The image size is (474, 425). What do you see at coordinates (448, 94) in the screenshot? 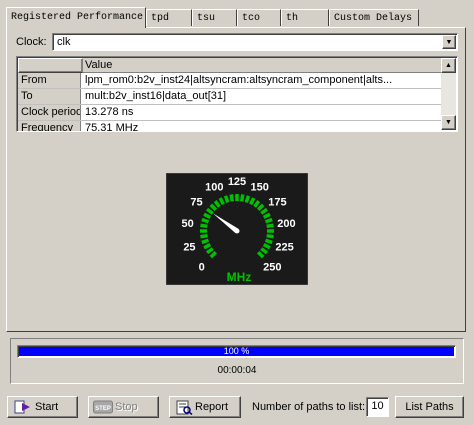
I see `grid-scrollbar: ▲ ▼` at bounding box center [448, 94].